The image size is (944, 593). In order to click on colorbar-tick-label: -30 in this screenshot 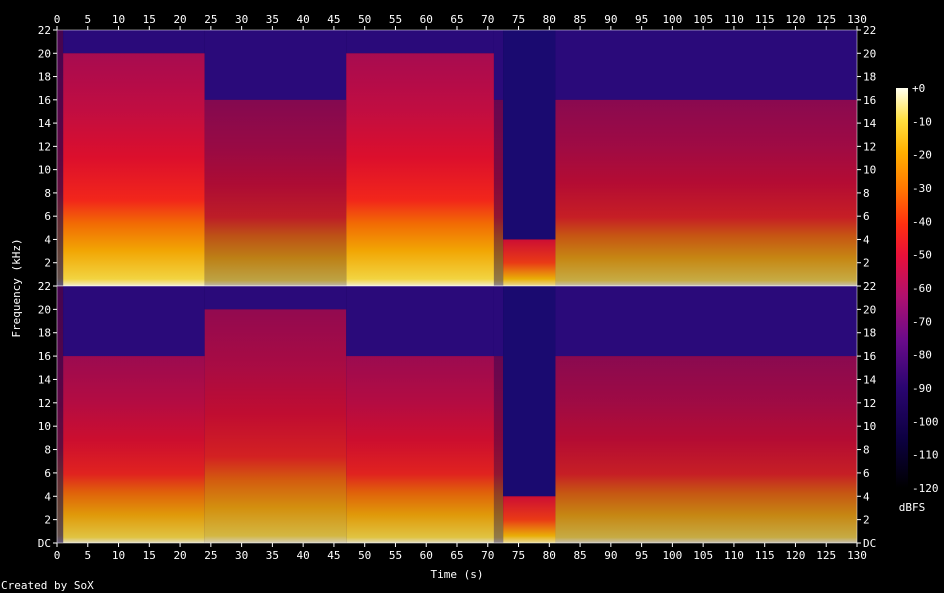, I will do `click(922, 188)`.